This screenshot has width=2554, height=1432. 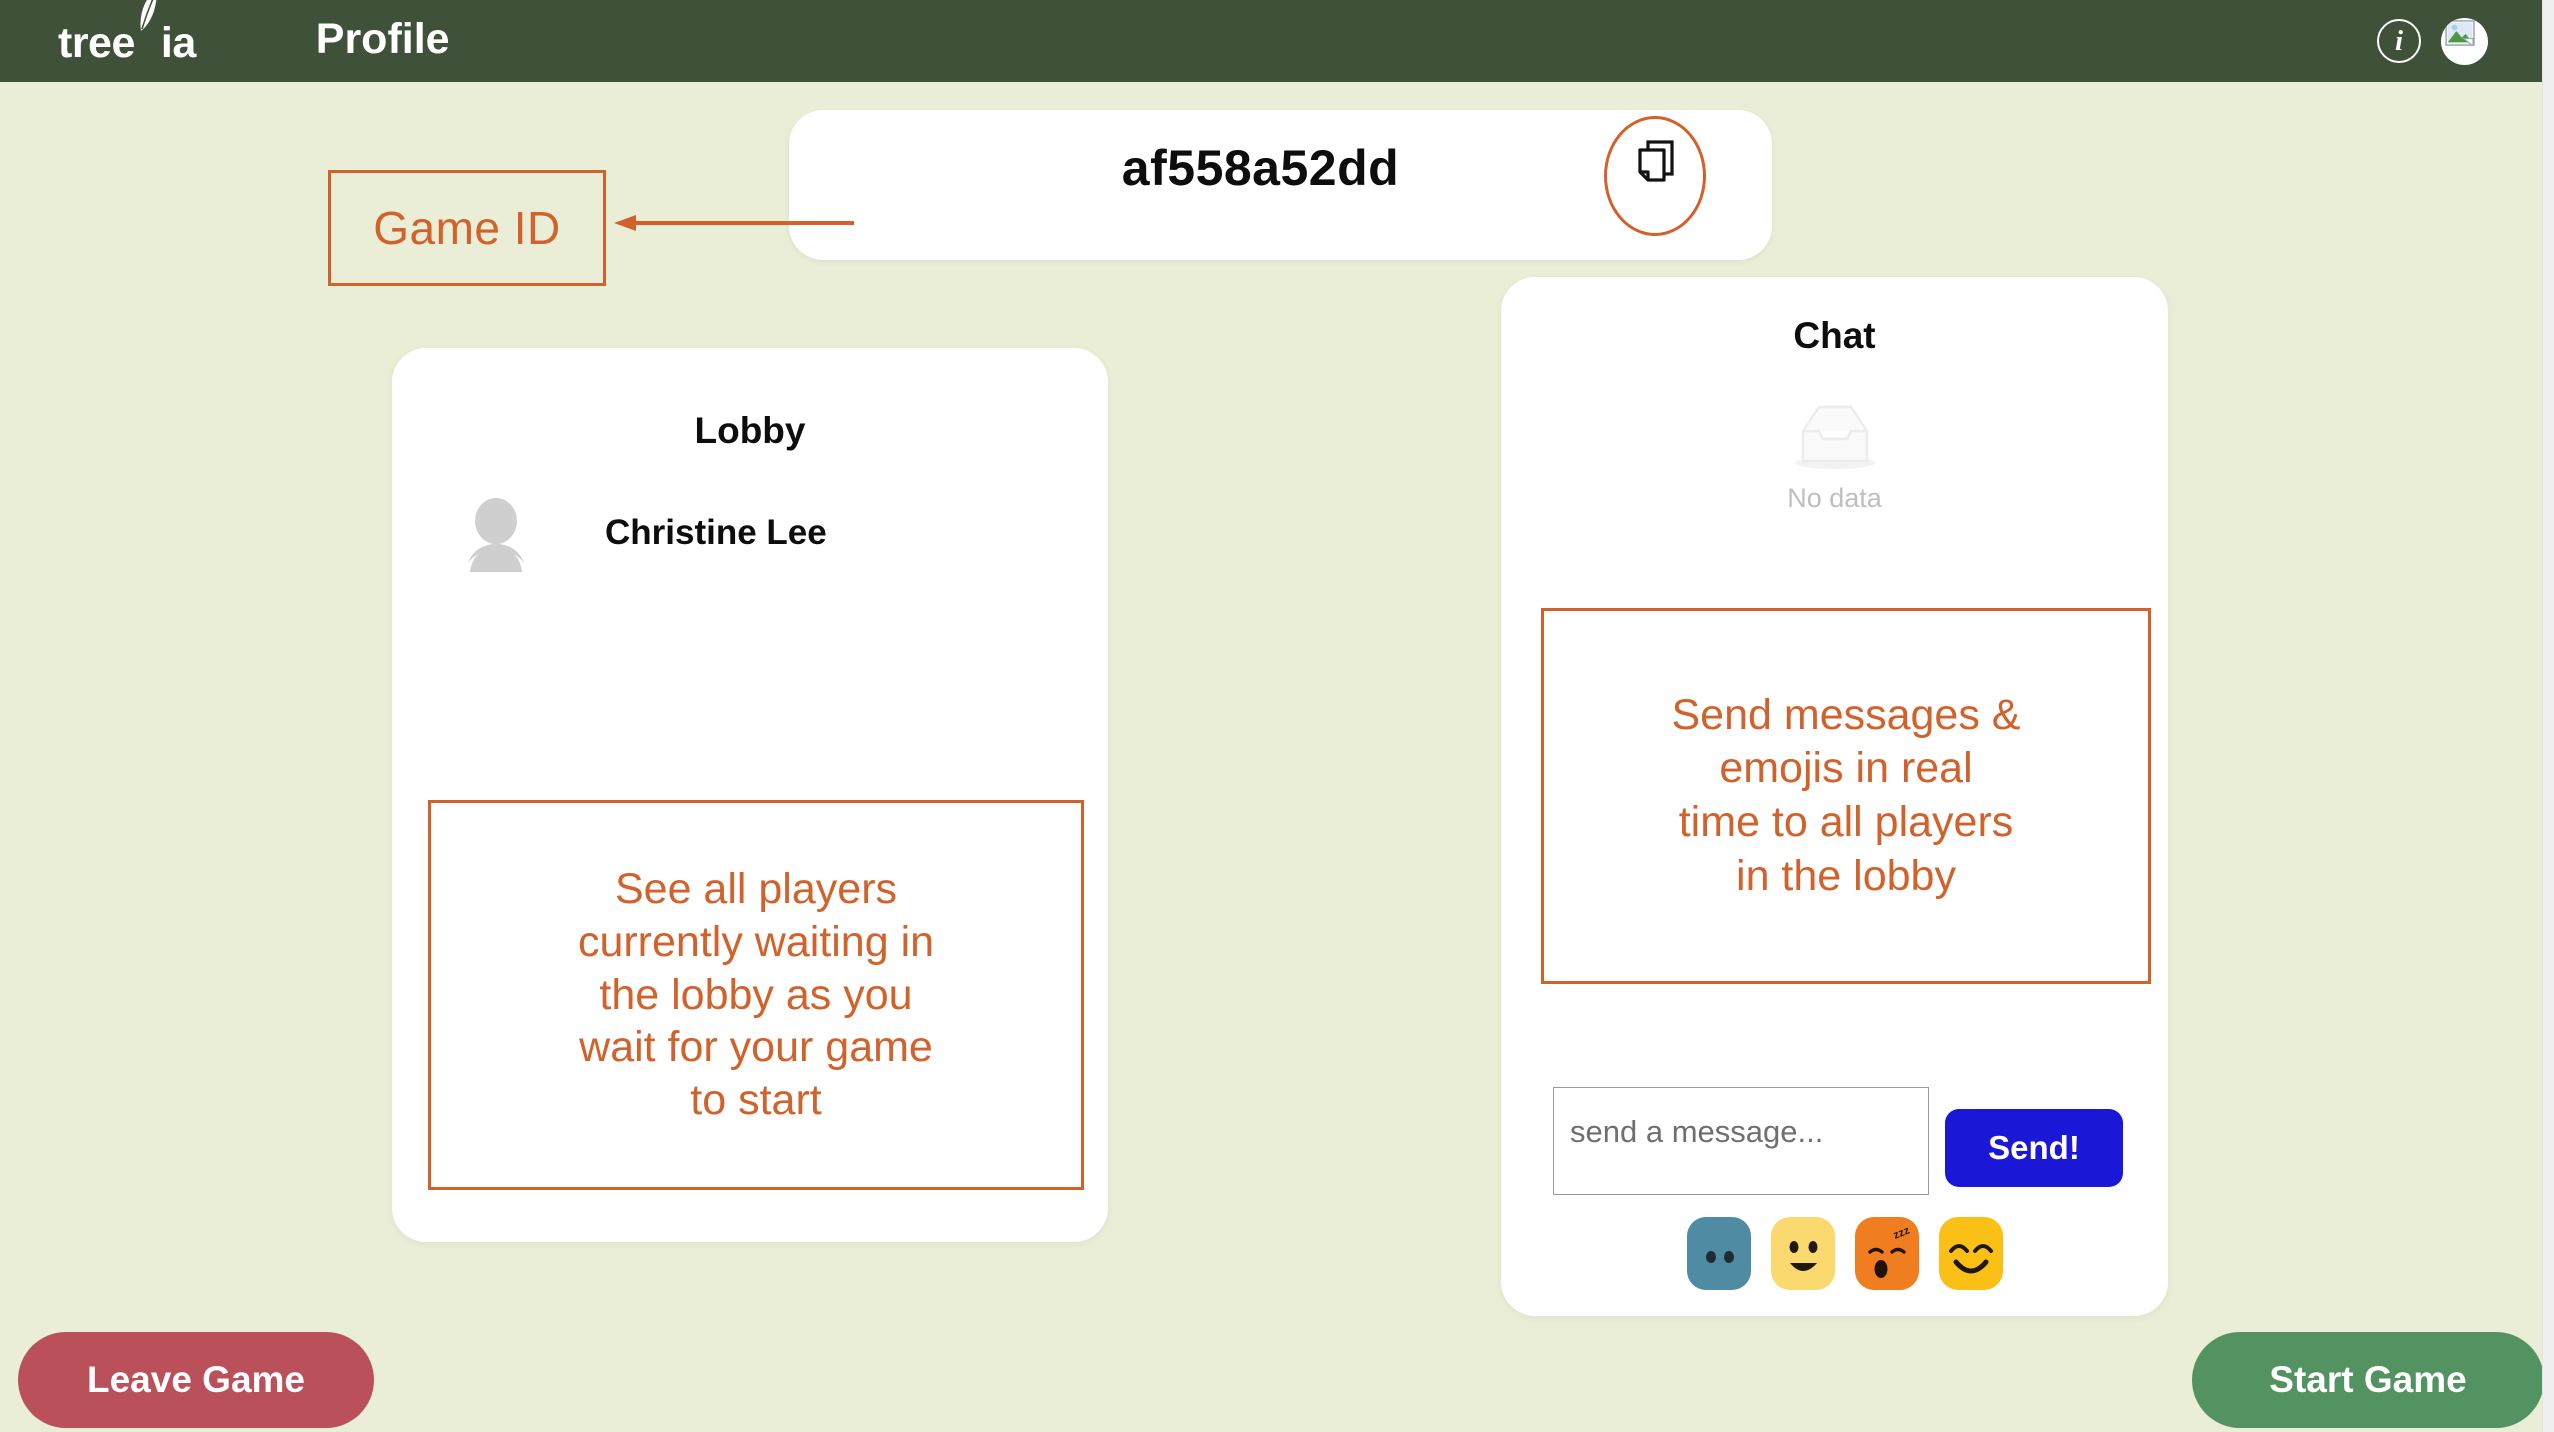 What do you see at coordinates (2399, 41) in the screenshot?
I see `info-icon: i` at bounding box center [2399, 41].